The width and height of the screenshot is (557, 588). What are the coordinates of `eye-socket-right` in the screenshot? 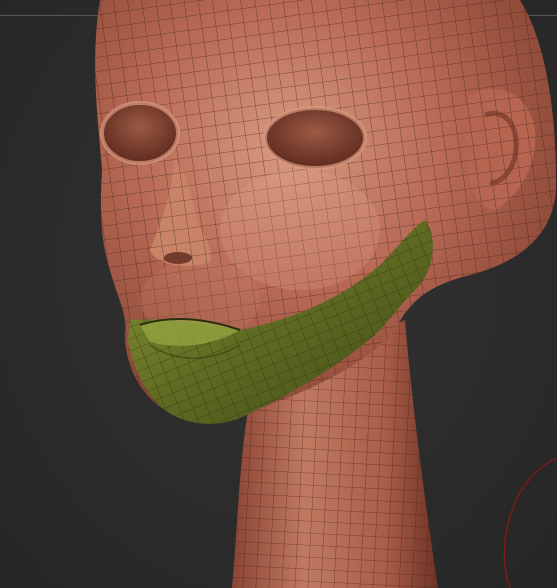 It's located at (315, 138).